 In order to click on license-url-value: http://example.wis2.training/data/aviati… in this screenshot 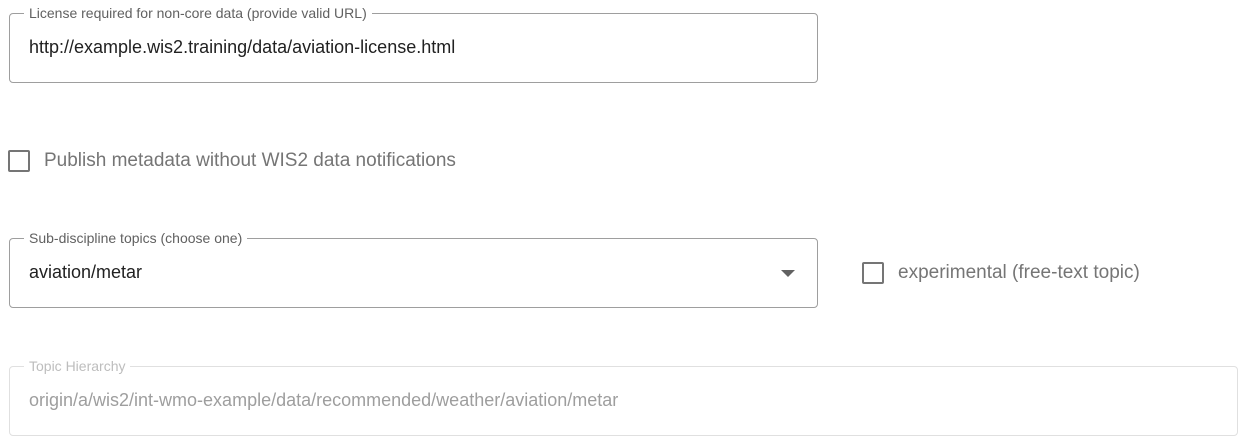, I will do `click(242, 47)`.